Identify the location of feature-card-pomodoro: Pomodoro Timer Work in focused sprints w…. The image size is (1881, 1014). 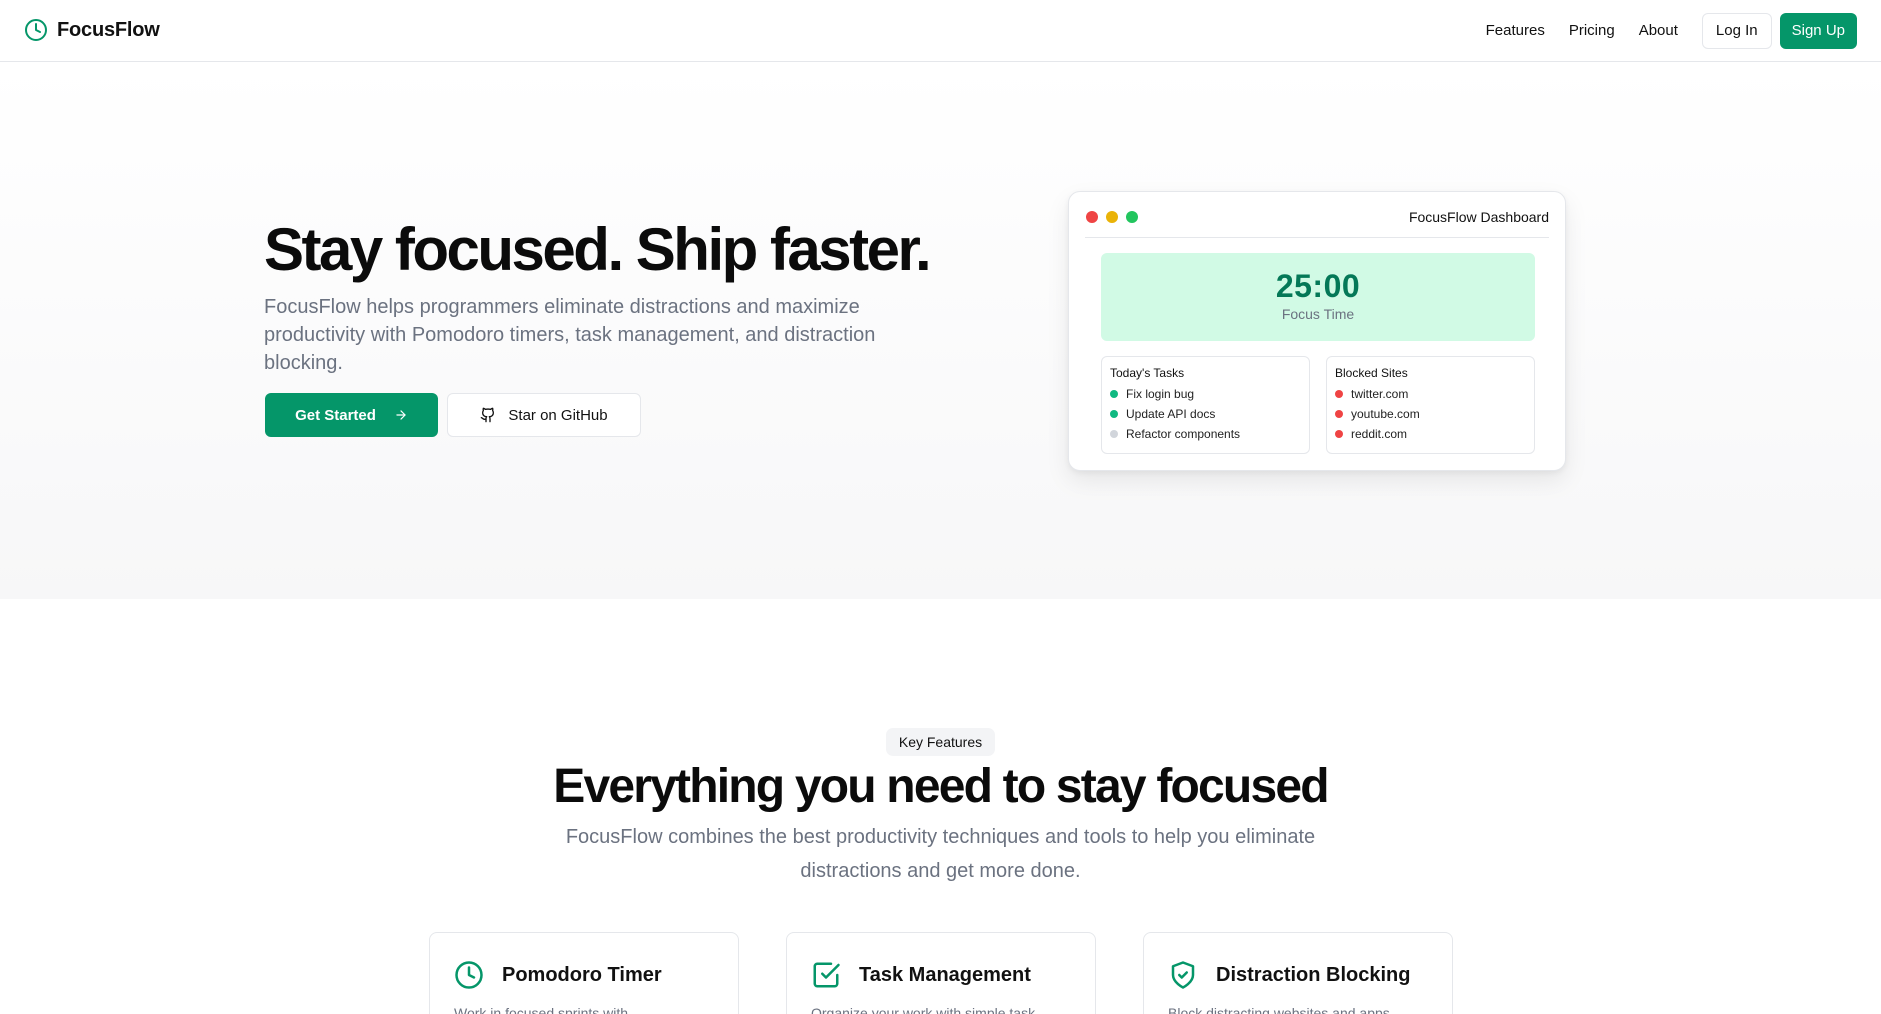
(584, 973).